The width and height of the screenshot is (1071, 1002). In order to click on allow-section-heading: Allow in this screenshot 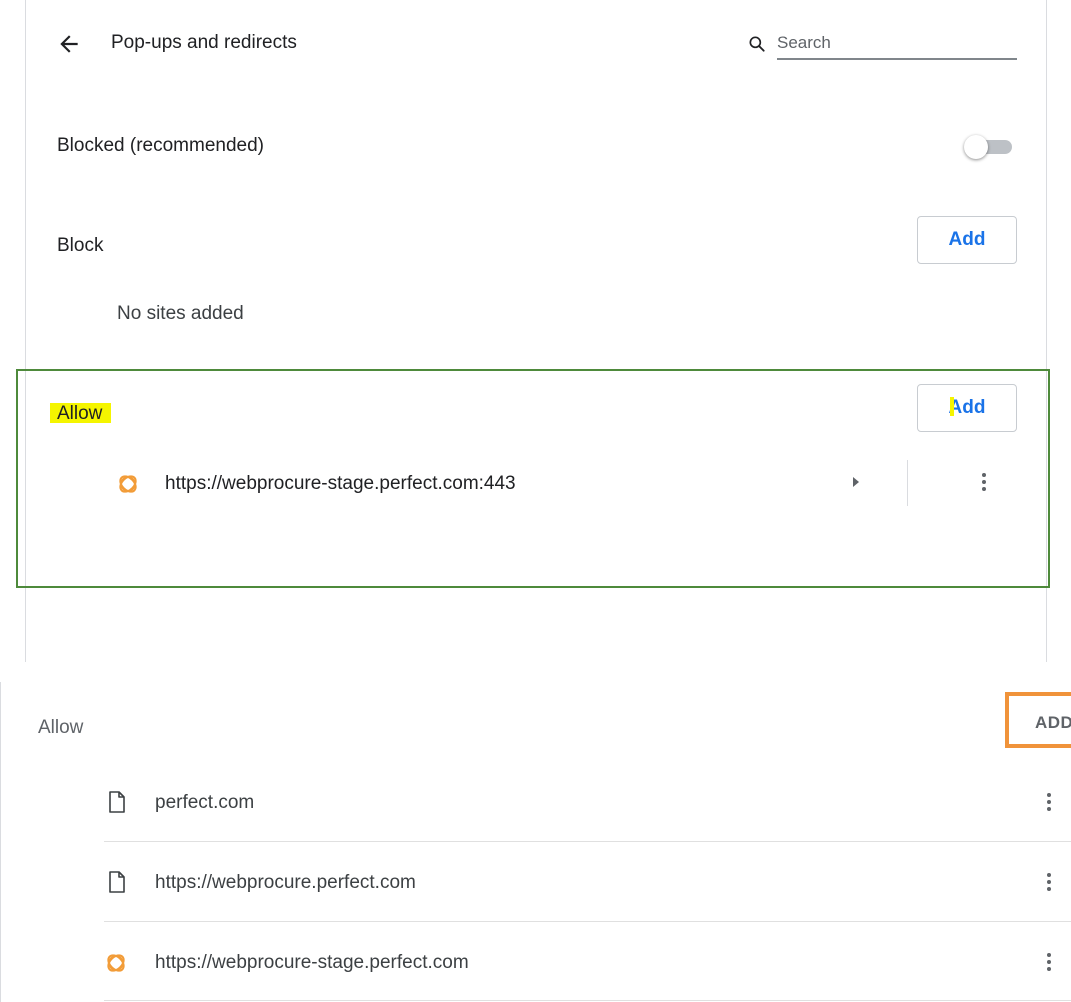, I will do `click(80, 413)`.